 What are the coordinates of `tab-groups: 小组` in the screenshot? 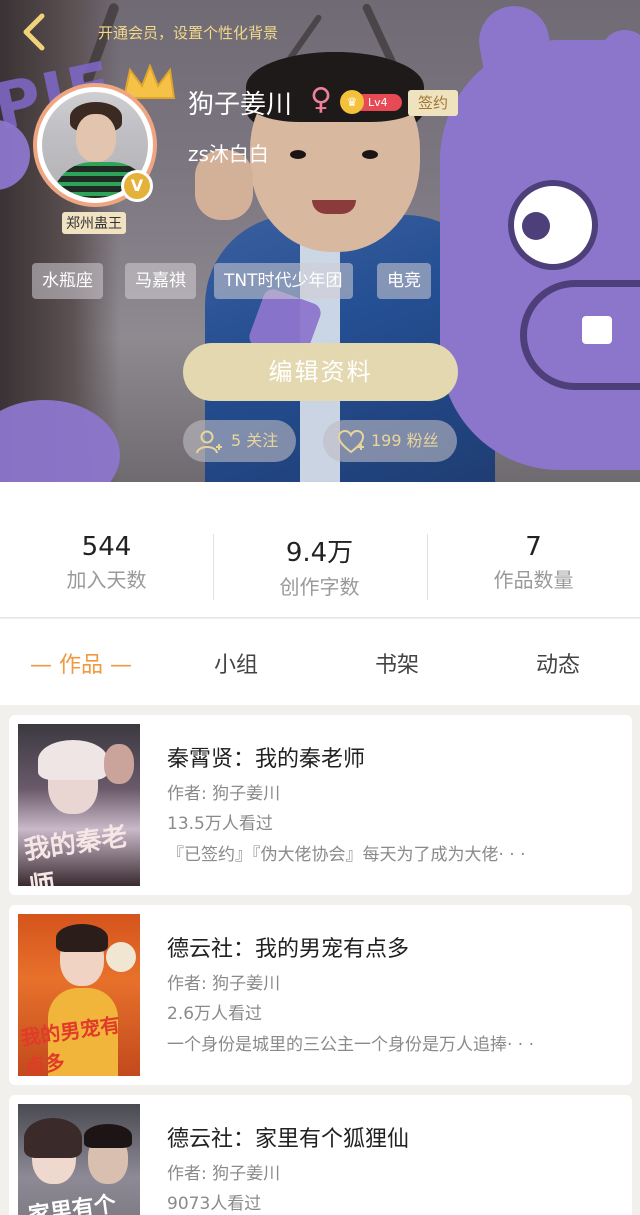 It's located at (236, 663).